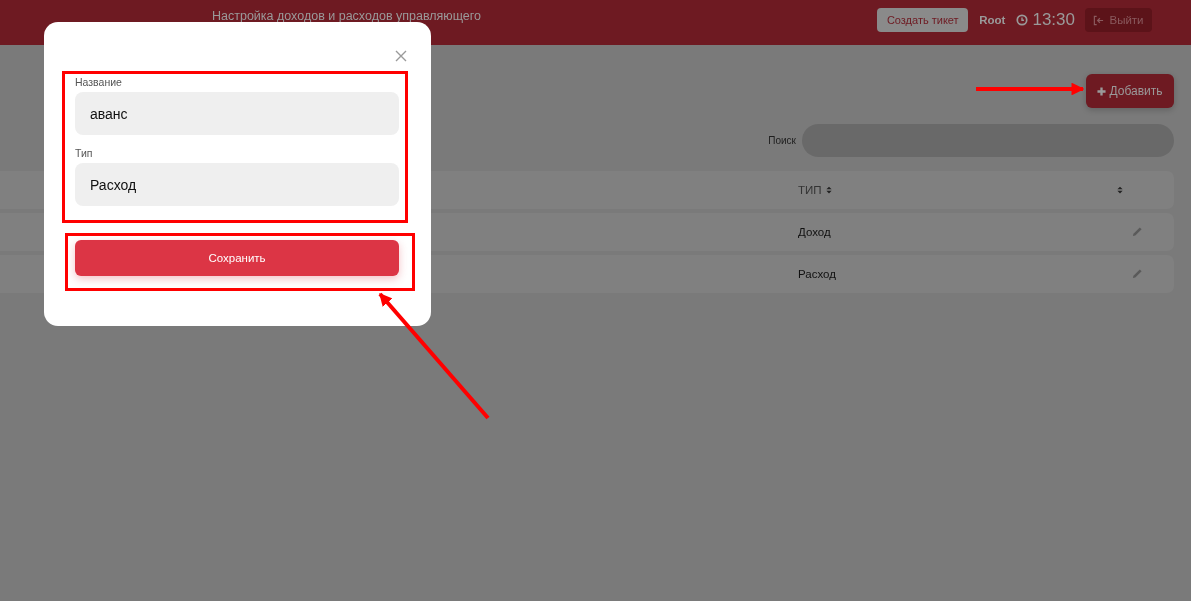  What do you see at coordinates (401, 56) in the screenshot?
I see `close-icon` at bounding box center [401, 56].